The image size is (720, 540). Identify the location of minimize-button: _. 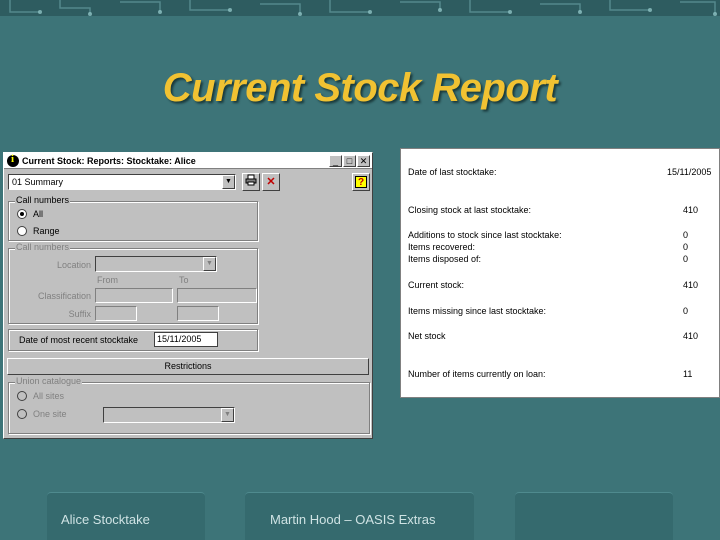
(335, 160).